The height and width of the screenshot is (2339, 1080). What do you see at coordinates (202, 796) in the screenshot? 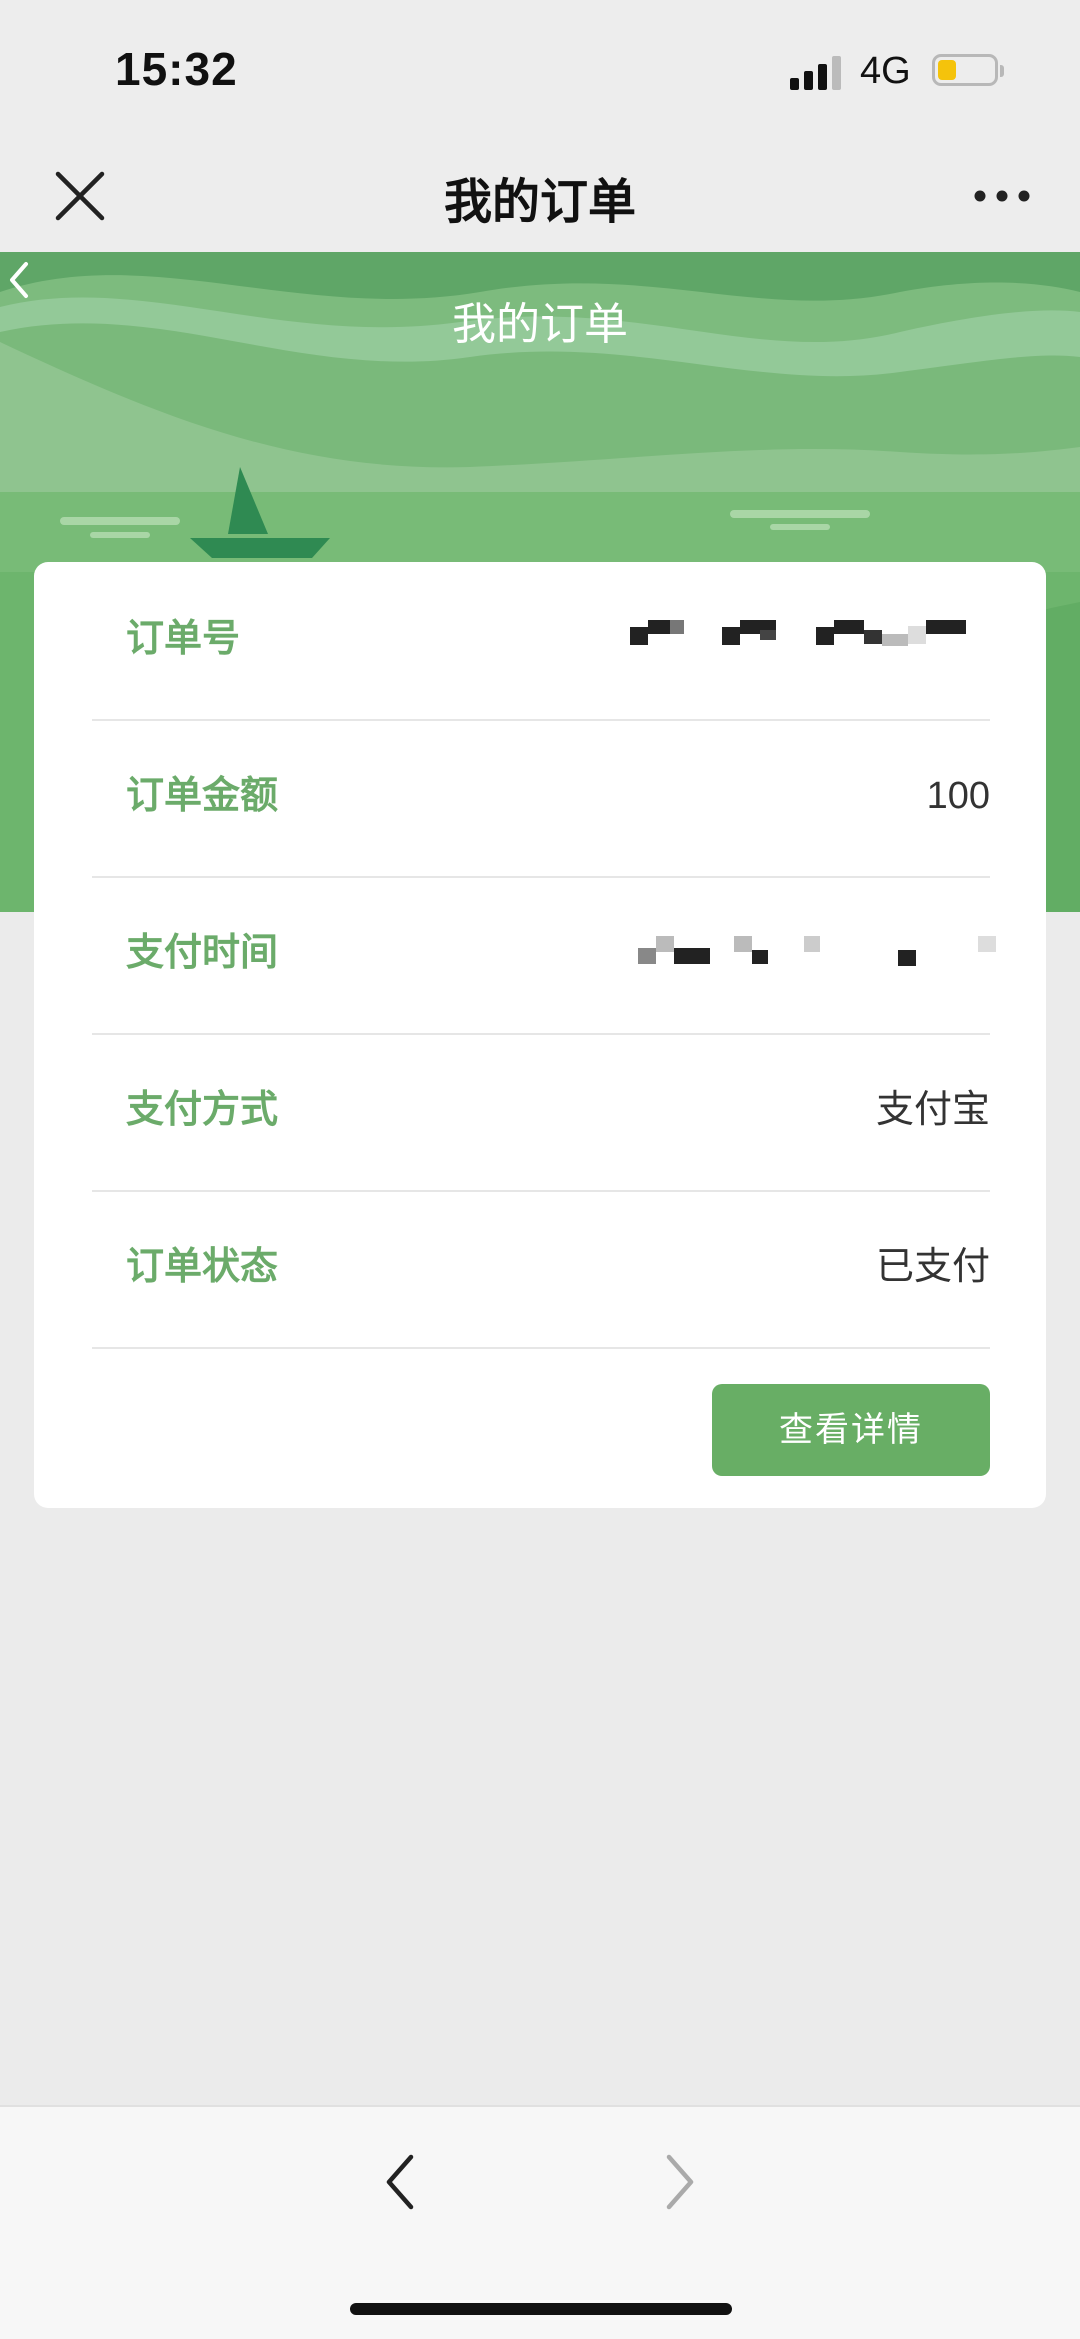
I see `order-amount-label: 订单金额` at bounding box center [202, 796].